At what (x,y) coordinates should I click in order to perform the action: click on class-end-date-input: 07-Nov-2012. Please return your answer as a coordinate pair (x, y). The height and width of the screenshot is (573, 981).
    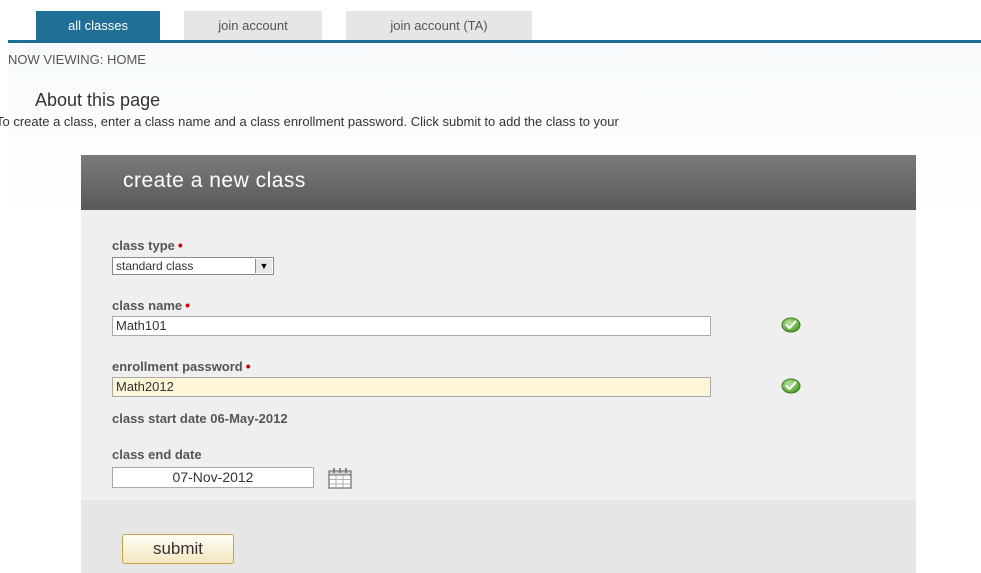
    Looking at the image, I should click on (213, 477).